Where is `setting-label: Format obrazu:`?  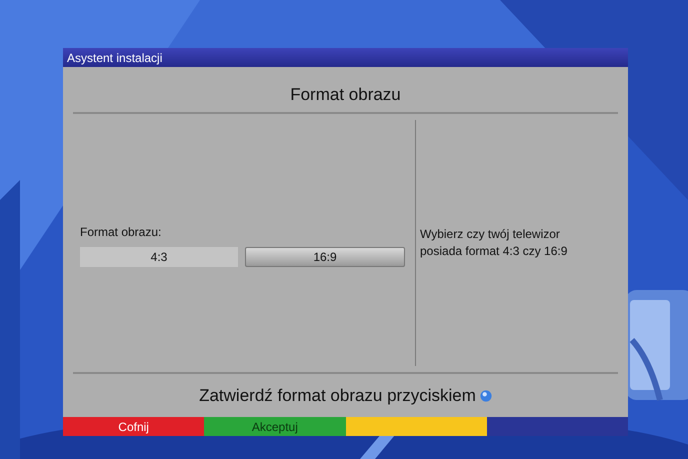
setting-label: Format obrazu: is located at coordinates (121, 232).